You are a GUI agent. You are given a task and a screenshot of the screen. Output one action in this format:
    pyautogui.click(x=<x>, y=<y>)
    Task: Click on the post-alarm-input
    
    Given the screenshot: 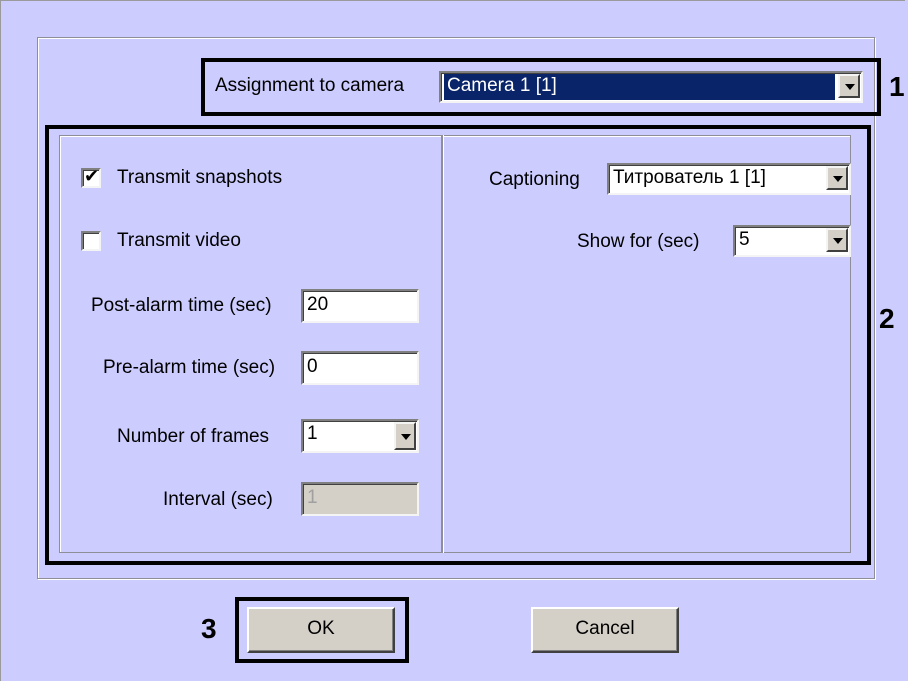 What is the action you would take?
    pyautogui.click(x=360, y=306)
    